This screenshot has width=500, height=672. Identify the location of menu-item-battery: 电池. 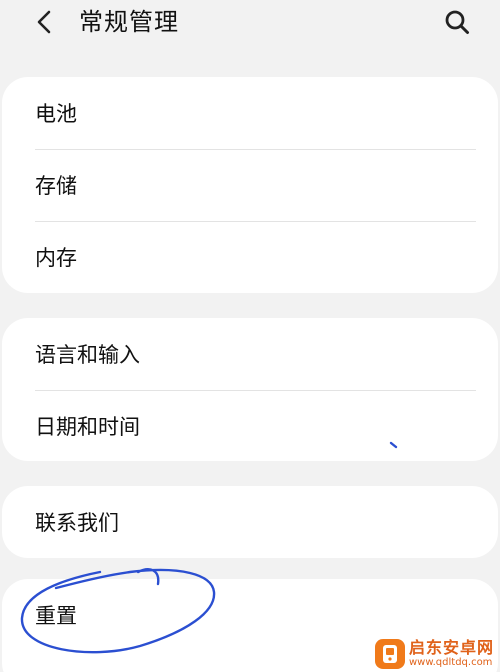
(250, 113).